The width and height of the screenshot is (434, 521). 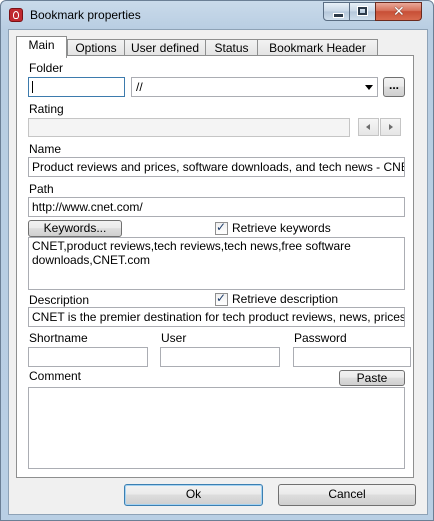 I want to click on tab-main: Main, so click(x=41, y=47).